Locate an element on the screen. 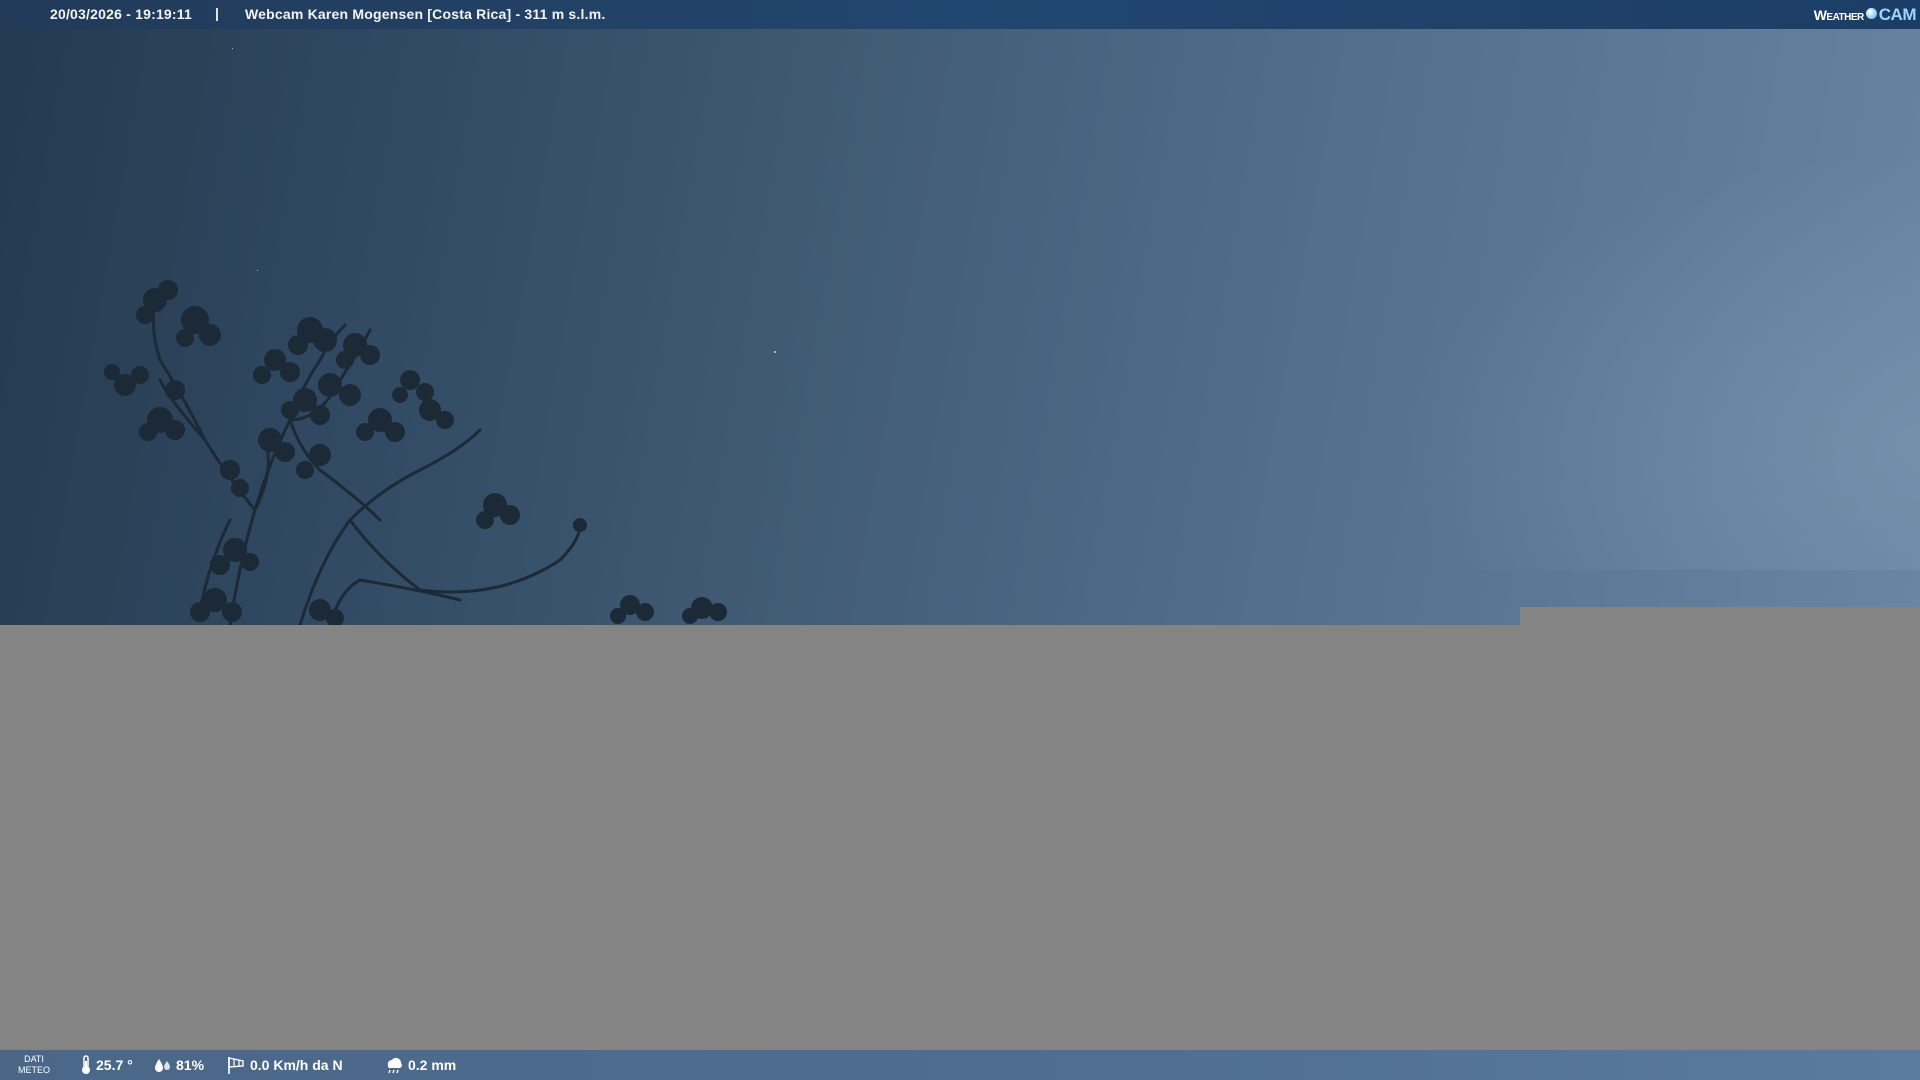 The width and height of the screenshot is (1920, 1080). sky-glow is located at coordinates (1660, 360).